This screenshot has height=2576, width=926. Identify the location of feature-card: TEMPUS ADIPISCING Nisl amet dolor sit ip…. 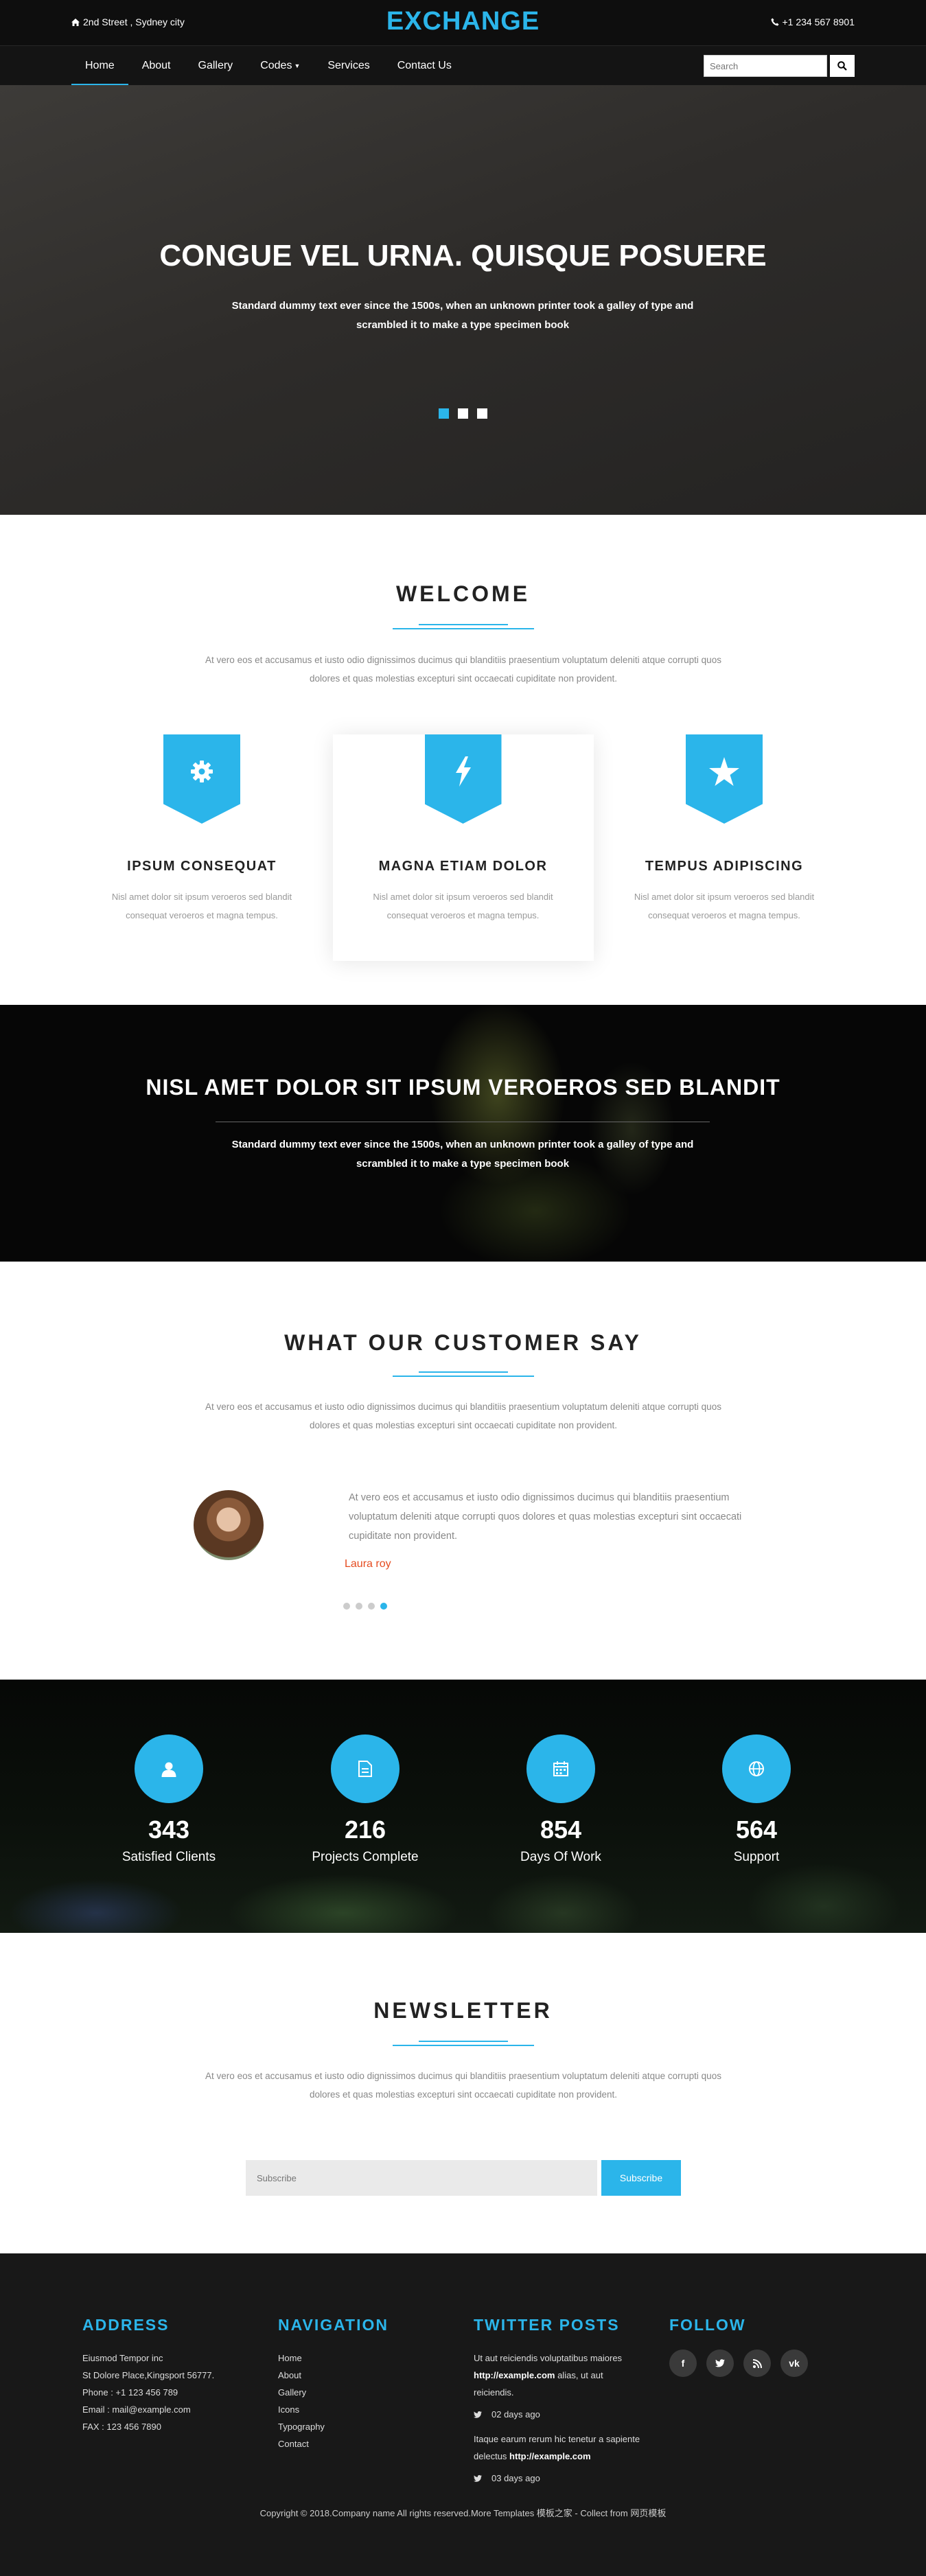
(724, 847).